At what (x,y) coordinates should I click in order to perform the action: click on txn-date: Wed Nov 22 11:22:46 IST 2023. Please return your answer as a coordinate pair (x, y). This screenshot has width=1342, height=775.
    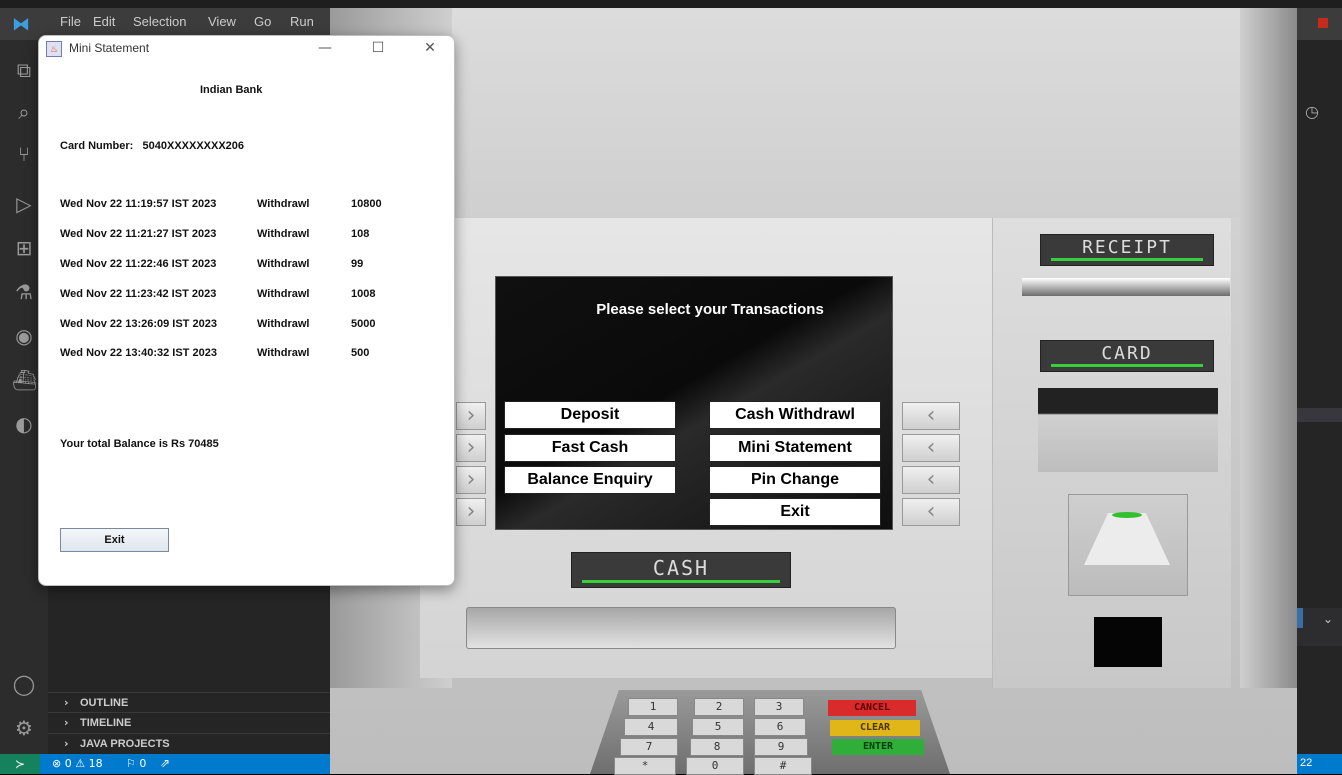
    Looking at the image, I should click on (138, 264).